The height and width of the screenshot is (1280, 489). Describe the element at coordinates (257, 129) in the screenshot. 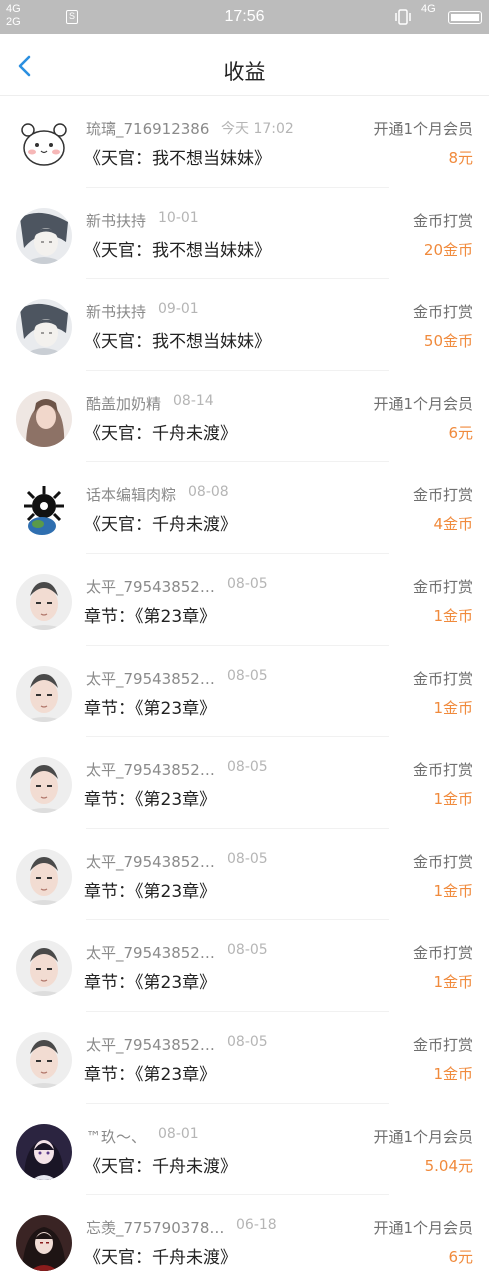

I see `date-label: 今天 17:02` at that location.